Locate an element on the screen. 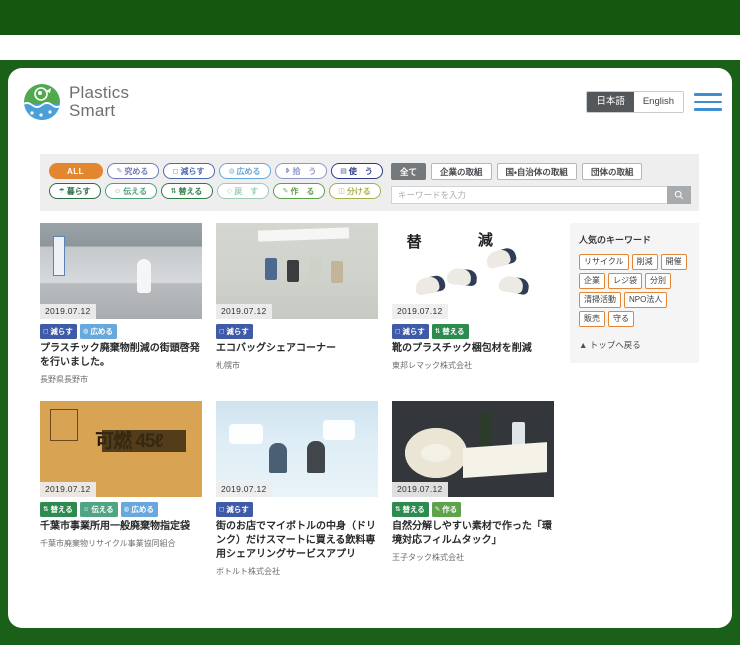 Image resolution: width=740 pixels, height=645 pixels. chip-icon: ◇ is located at coordinates (229, 191).